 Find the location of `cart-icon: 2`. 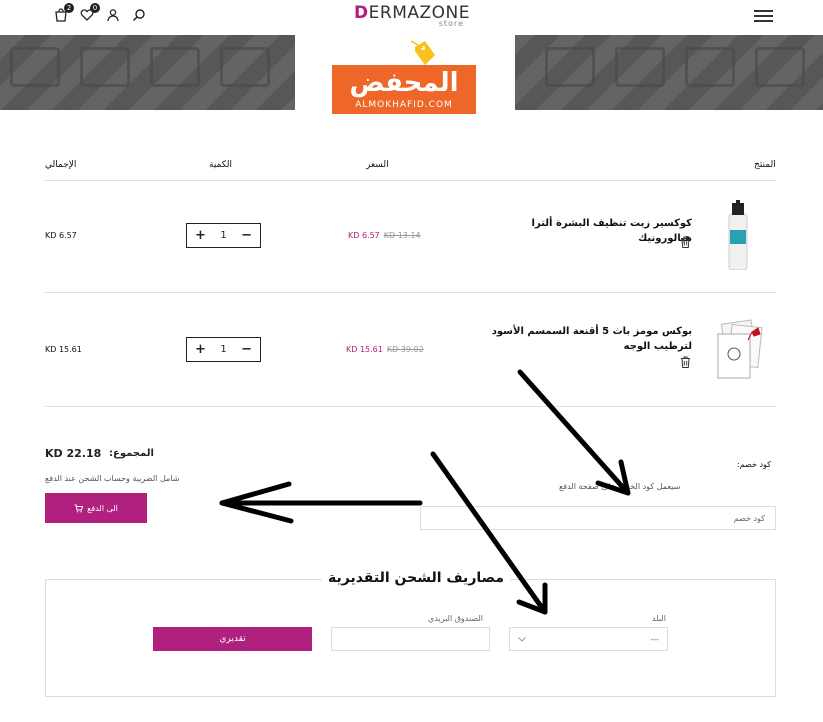

cart-icon: 2 is located at coordinates (64, 12).